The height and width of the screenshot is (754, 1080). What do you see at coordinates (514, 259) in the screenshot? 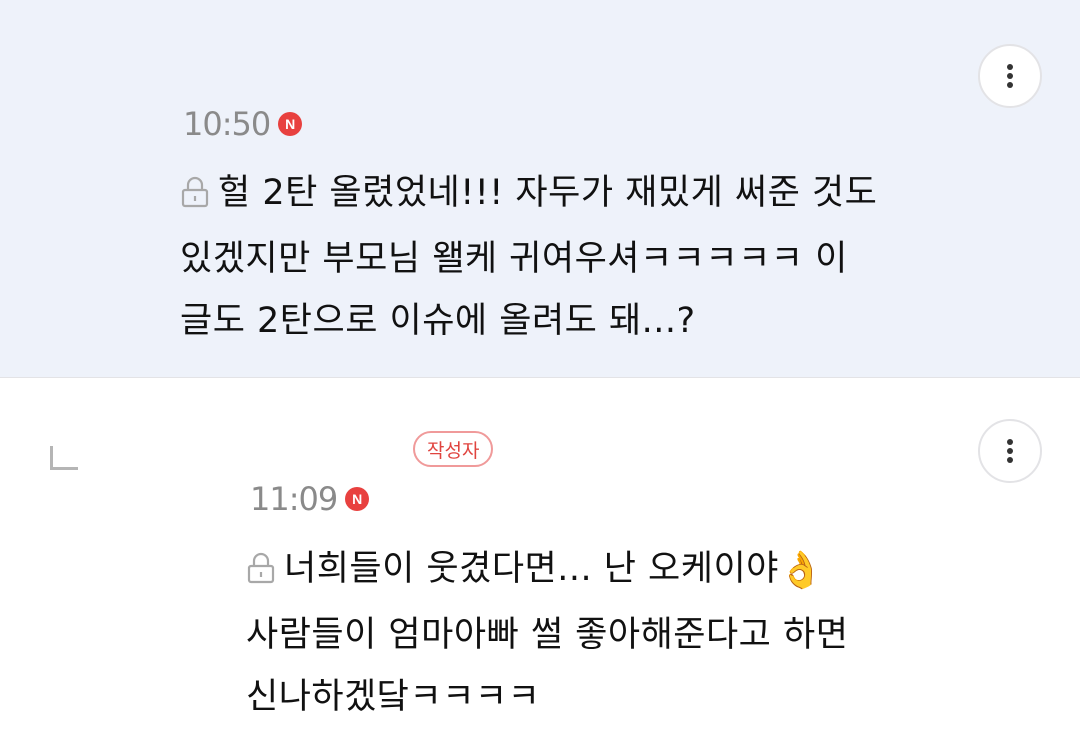
I see `comment-line: 있겠지만 부모님 왤케 귀여우셔ㅋㅋㅋㅋㅋ 이` at bounding box center [514, 259].